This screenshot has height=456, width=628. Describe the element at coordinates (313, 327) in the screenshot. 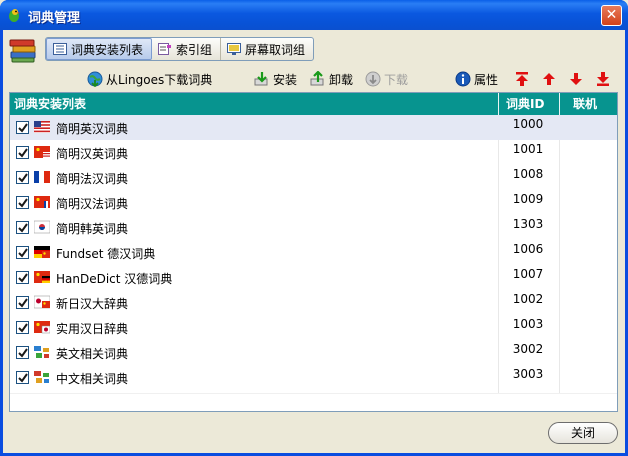

I see `list-item: 实用汉日辞典 1003` at that location.